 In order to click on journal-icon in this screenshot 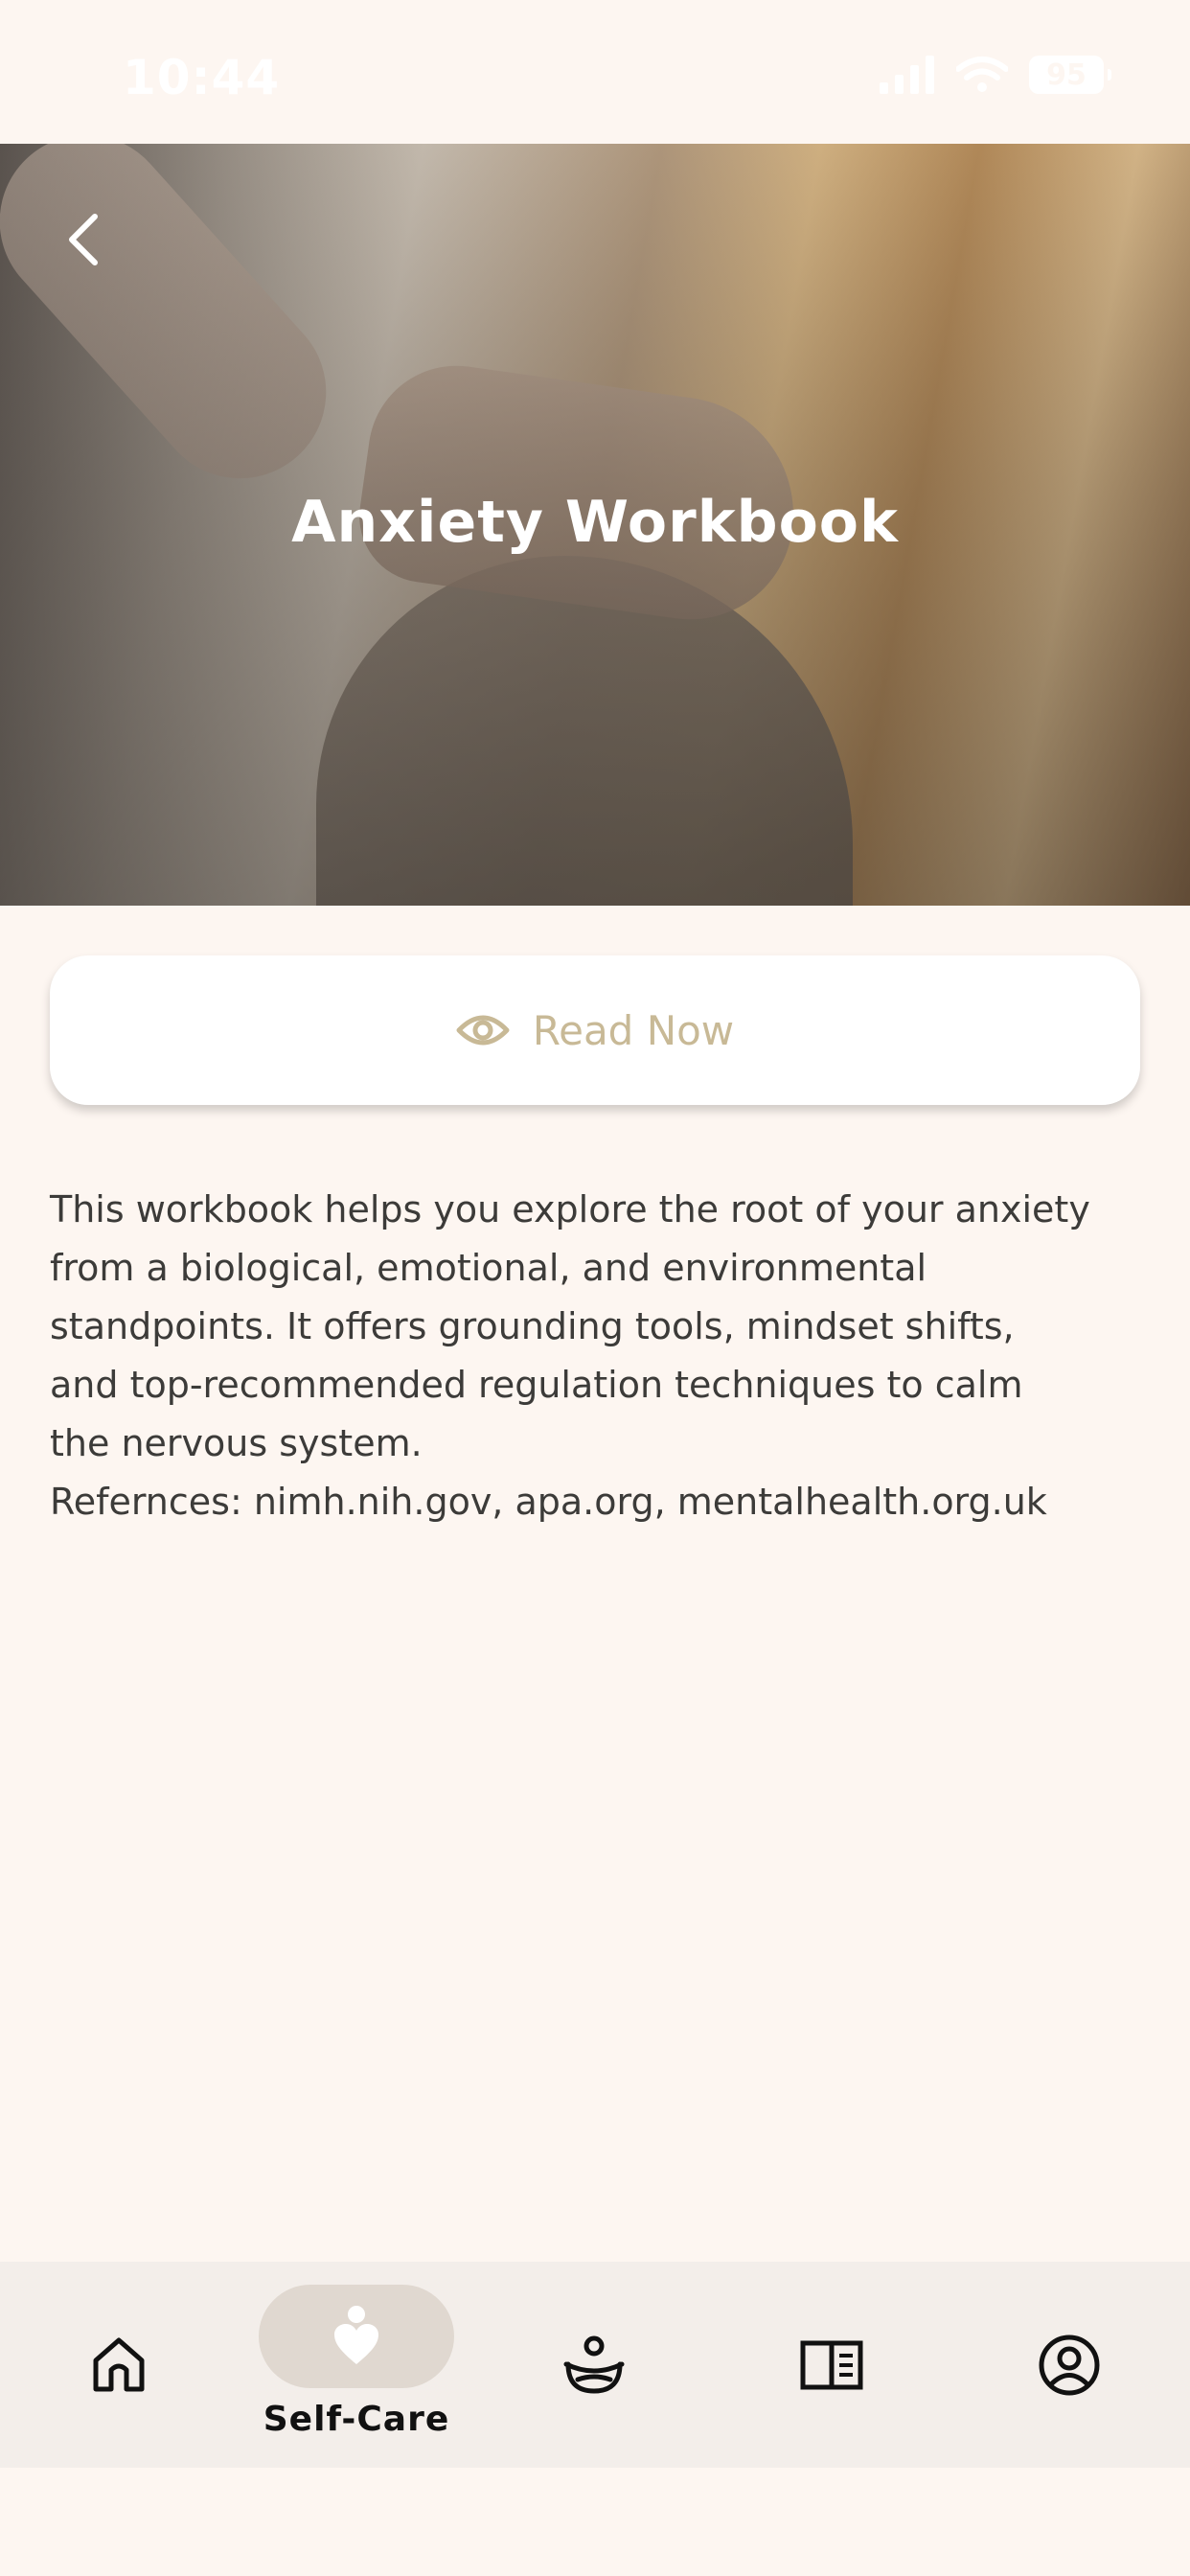, I will do `click(832, 2364)`.